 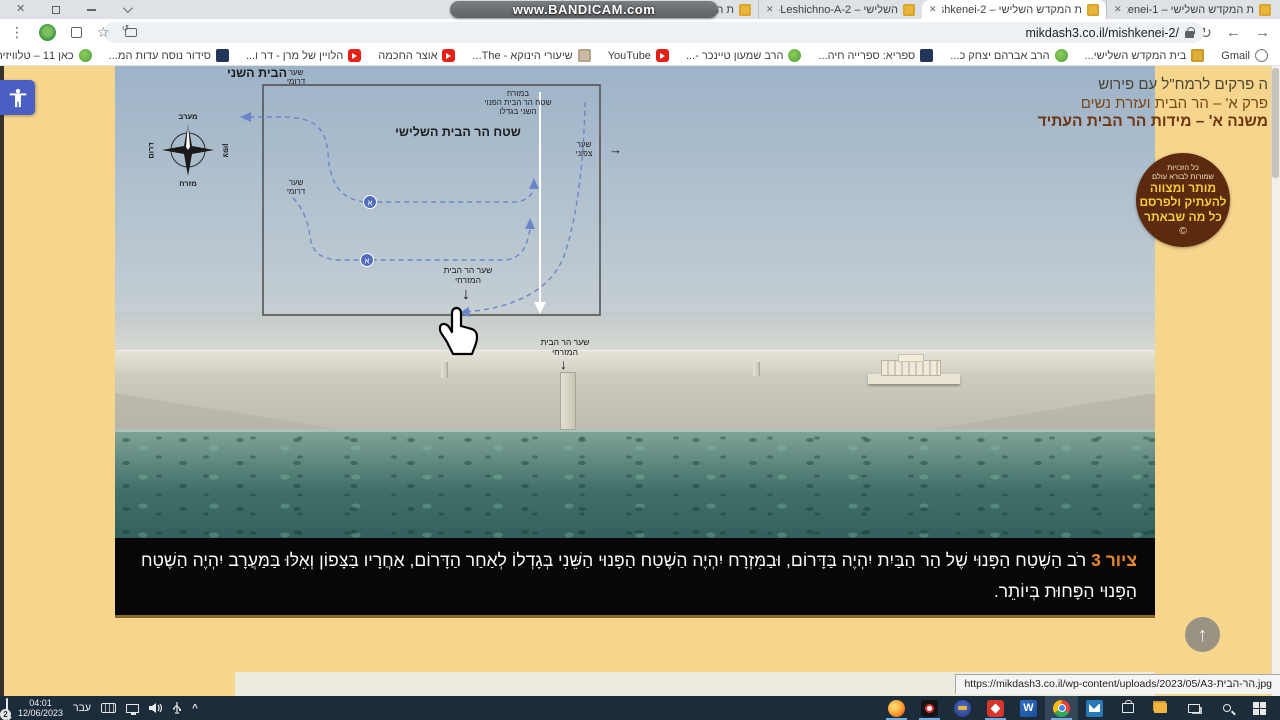 I want to click on notification-icon: 2, so click(x=5, y=709).